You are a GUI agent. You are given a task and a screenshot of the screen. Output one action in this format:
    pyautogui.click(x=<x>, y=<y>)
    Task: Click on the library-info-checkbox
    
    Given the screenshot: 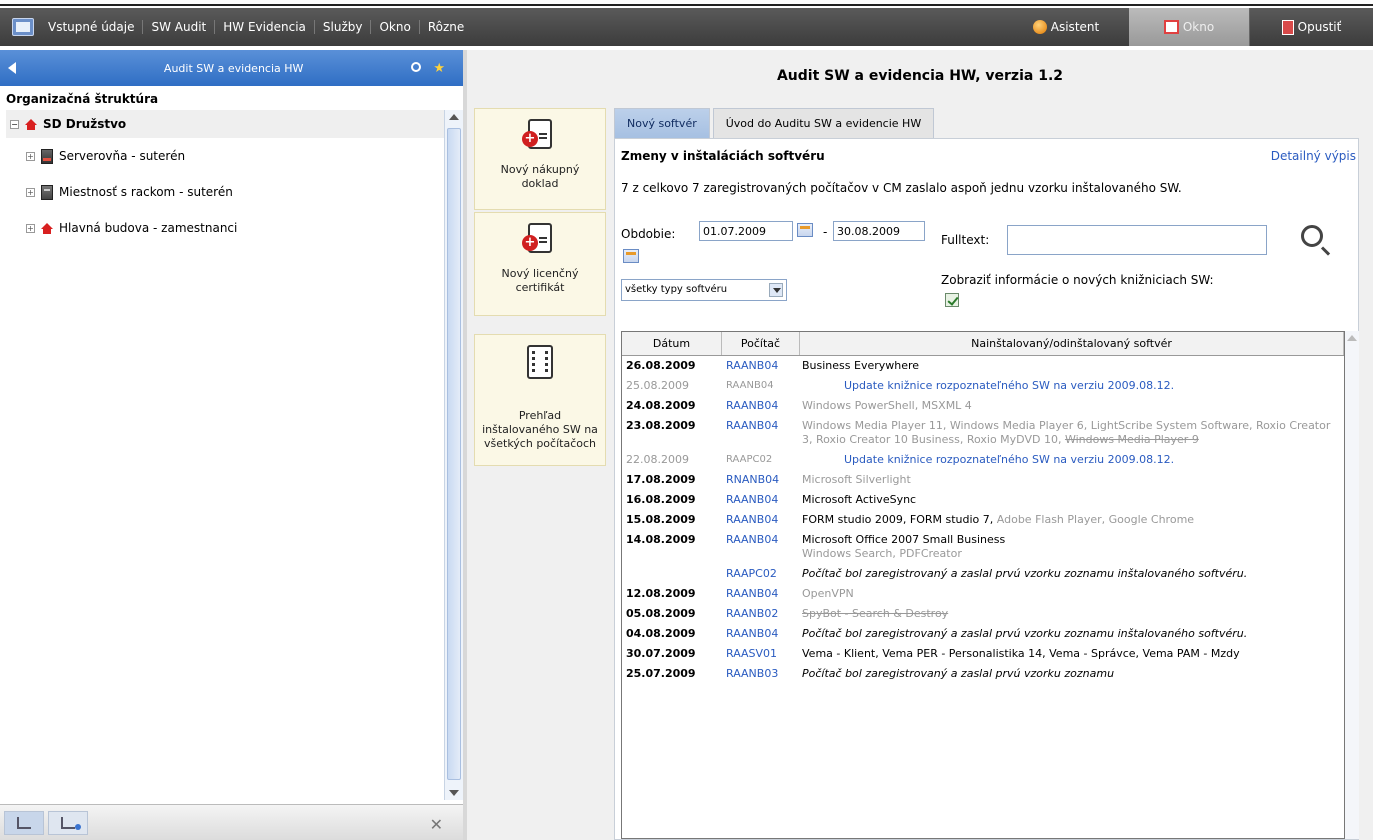 What is the action you would take?
    pyautogui.click(x=952, y=300)
    